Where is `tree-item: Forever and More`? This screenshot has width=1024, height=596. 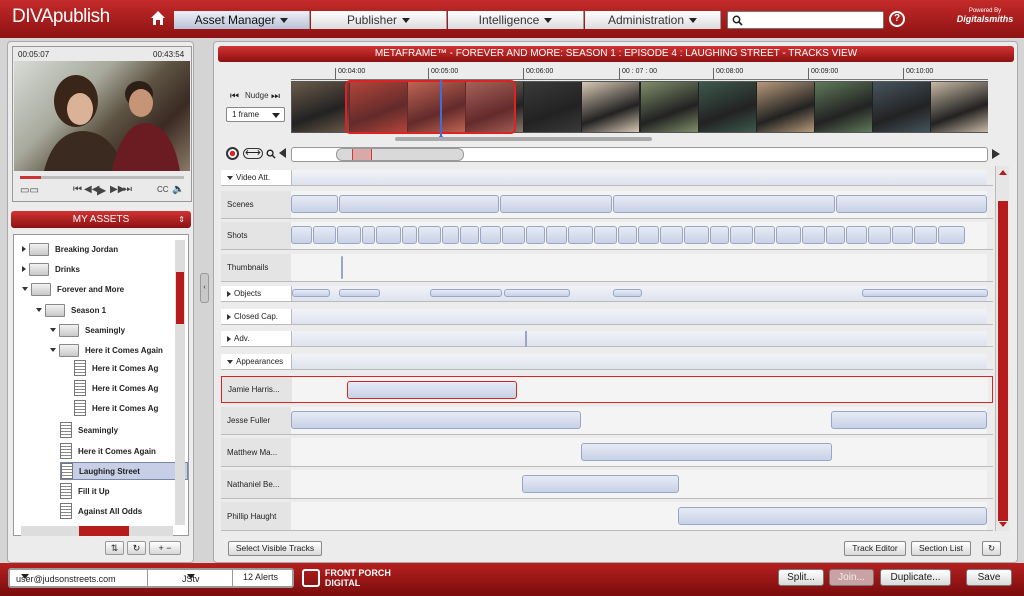
tree-item: Forever and More is located at coordinates (73, 289).